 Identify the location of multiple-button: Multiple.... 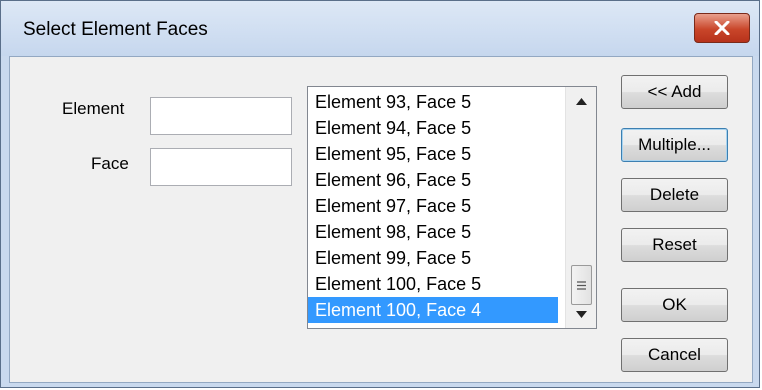
(674, 145).